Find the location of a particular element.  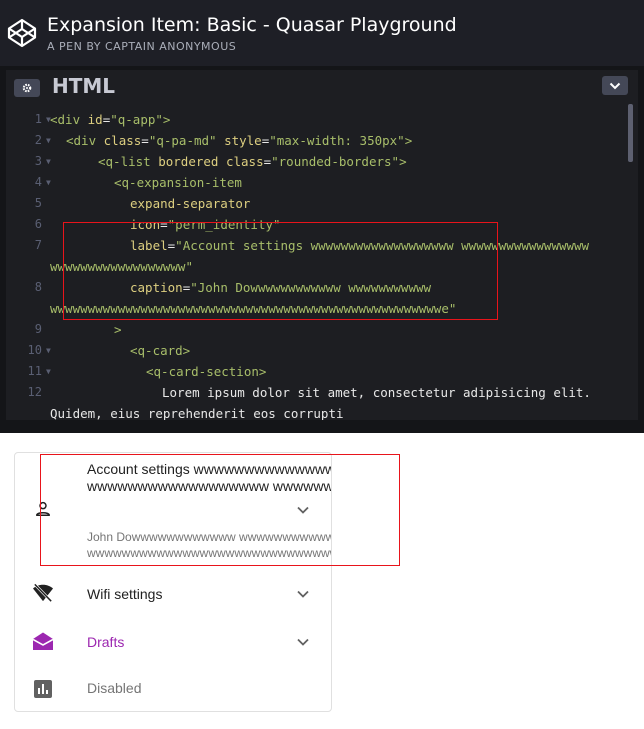

code-token: expand-separator is located at coordinates (190, 203).